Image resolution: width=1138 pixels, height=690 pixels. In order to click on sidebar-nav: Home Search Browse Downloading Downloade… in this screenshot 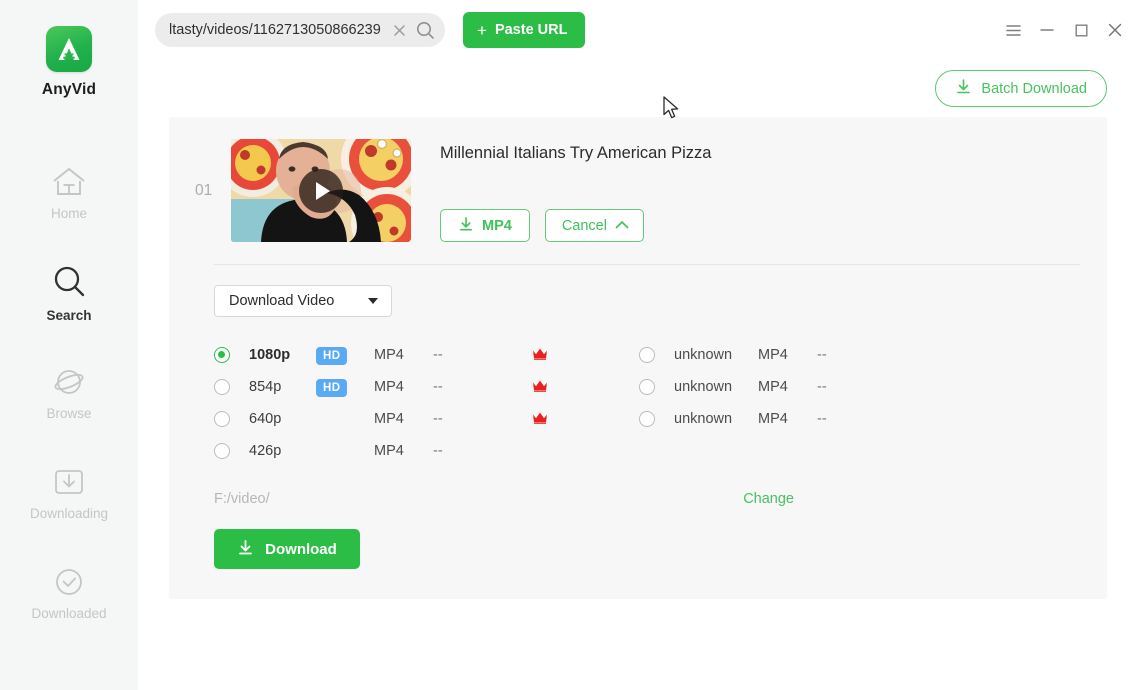, I will do `click(69, 393)`.